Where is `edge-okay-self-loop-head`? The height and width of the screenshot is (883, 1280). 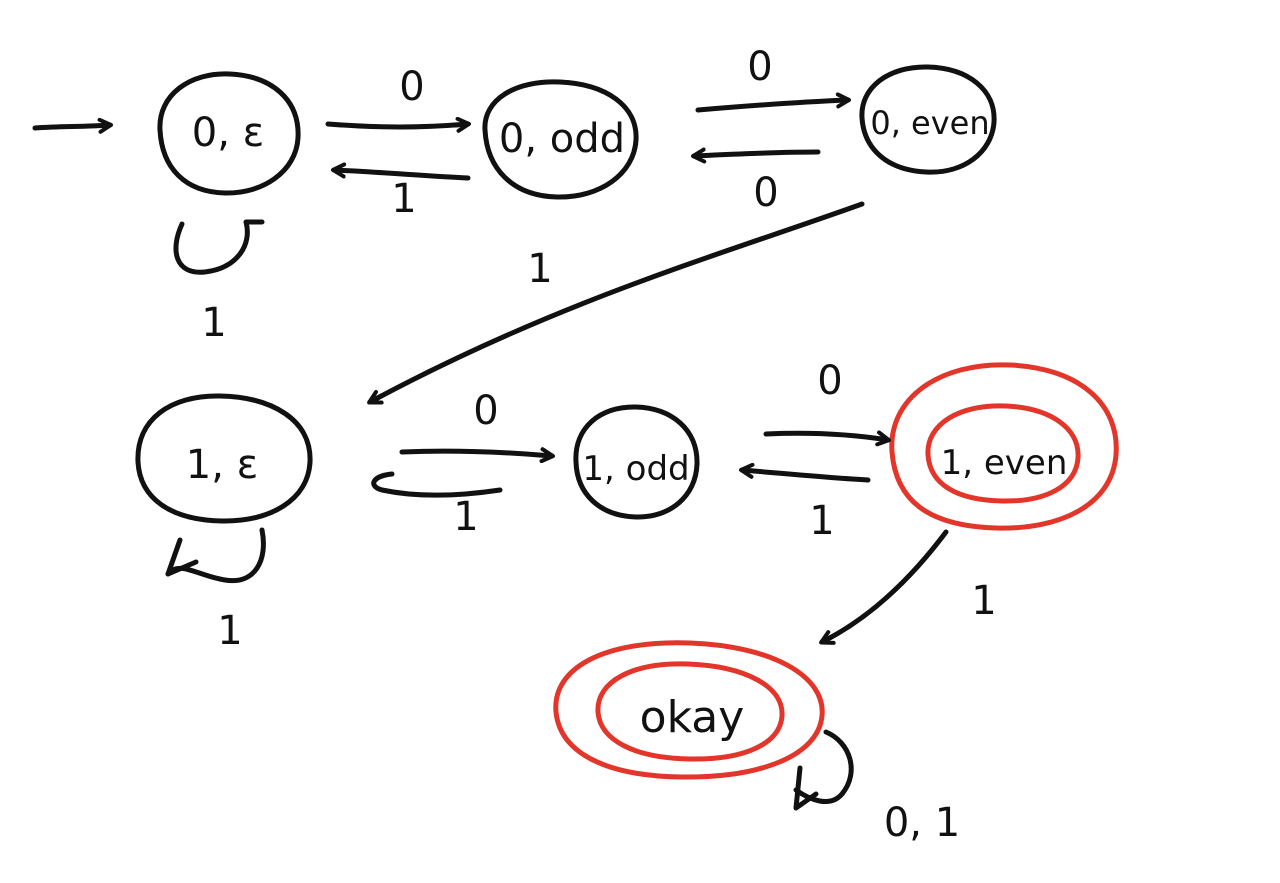
edge-okay-self-loop-head is located at coordinates (806, 788).